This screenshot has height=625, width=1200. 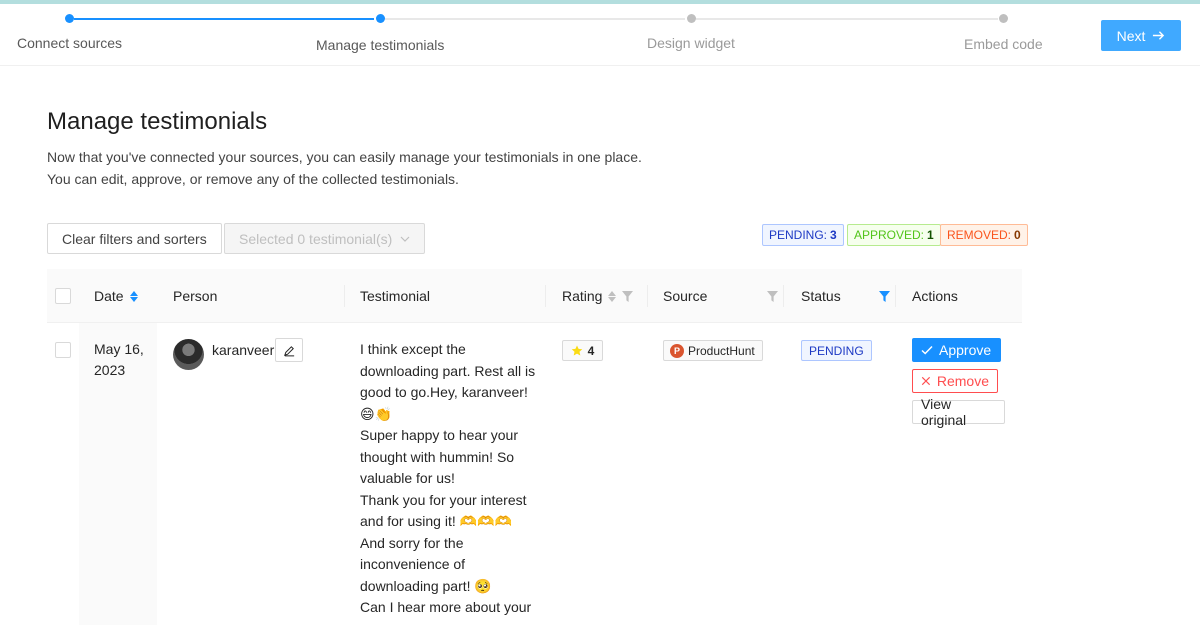 I want to click on column-date-label: Date, so click(x=109, y=296).